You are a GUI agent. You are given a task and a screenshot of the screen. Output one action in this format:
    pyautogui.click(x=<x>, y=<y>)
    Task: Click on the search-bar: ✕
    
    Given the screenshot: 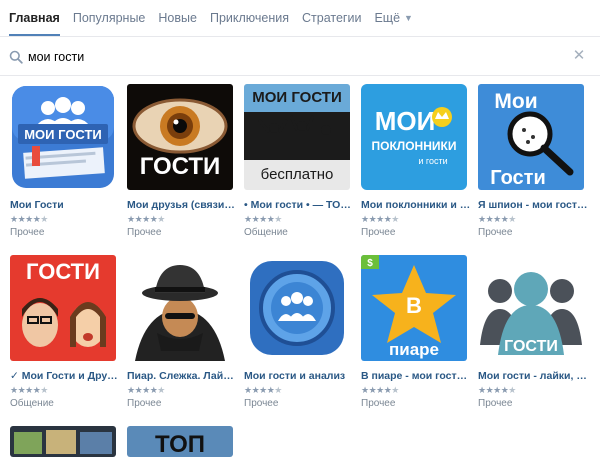 What is the action you would take?
    pyautogui.click(x=300, y=57)
    